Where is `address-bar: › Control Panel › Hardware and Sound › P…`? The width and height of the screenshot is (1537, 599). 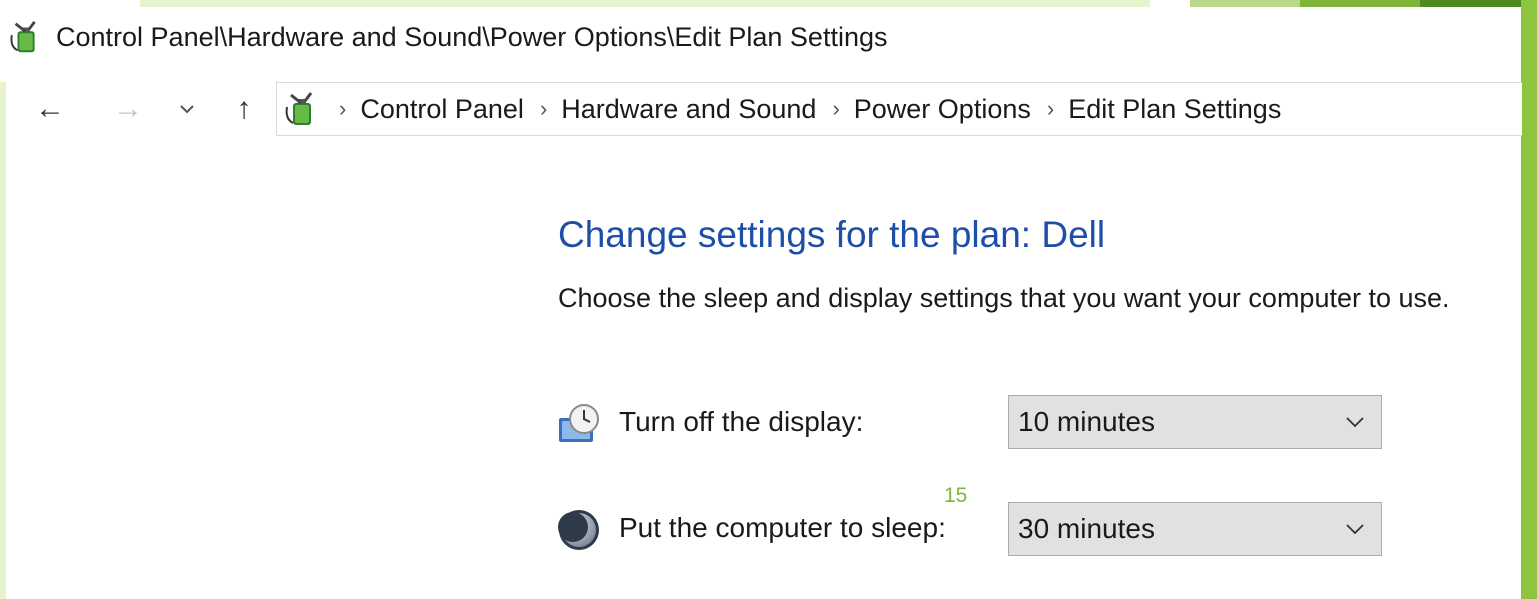 address-bar: › Control Panel › Hardware and Sound › P… is located at coordinates (899, 109).